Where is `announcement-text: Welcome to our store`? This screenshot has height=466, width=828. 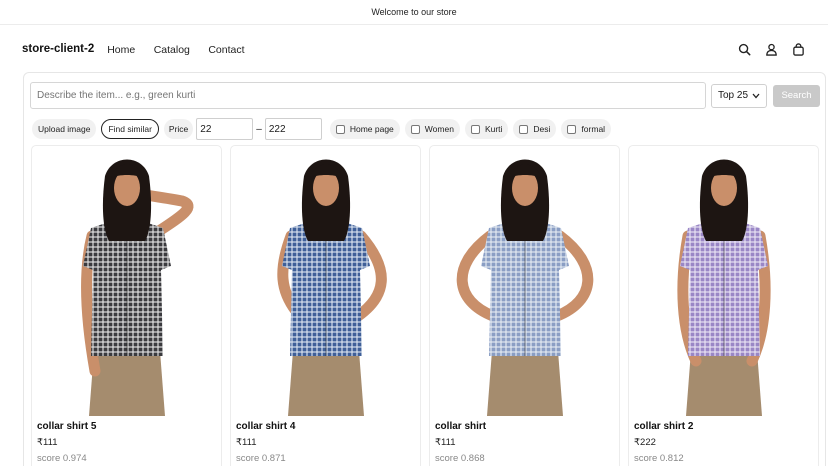
announcement-text: Welcome to our store is located at coordinates (414, 12).